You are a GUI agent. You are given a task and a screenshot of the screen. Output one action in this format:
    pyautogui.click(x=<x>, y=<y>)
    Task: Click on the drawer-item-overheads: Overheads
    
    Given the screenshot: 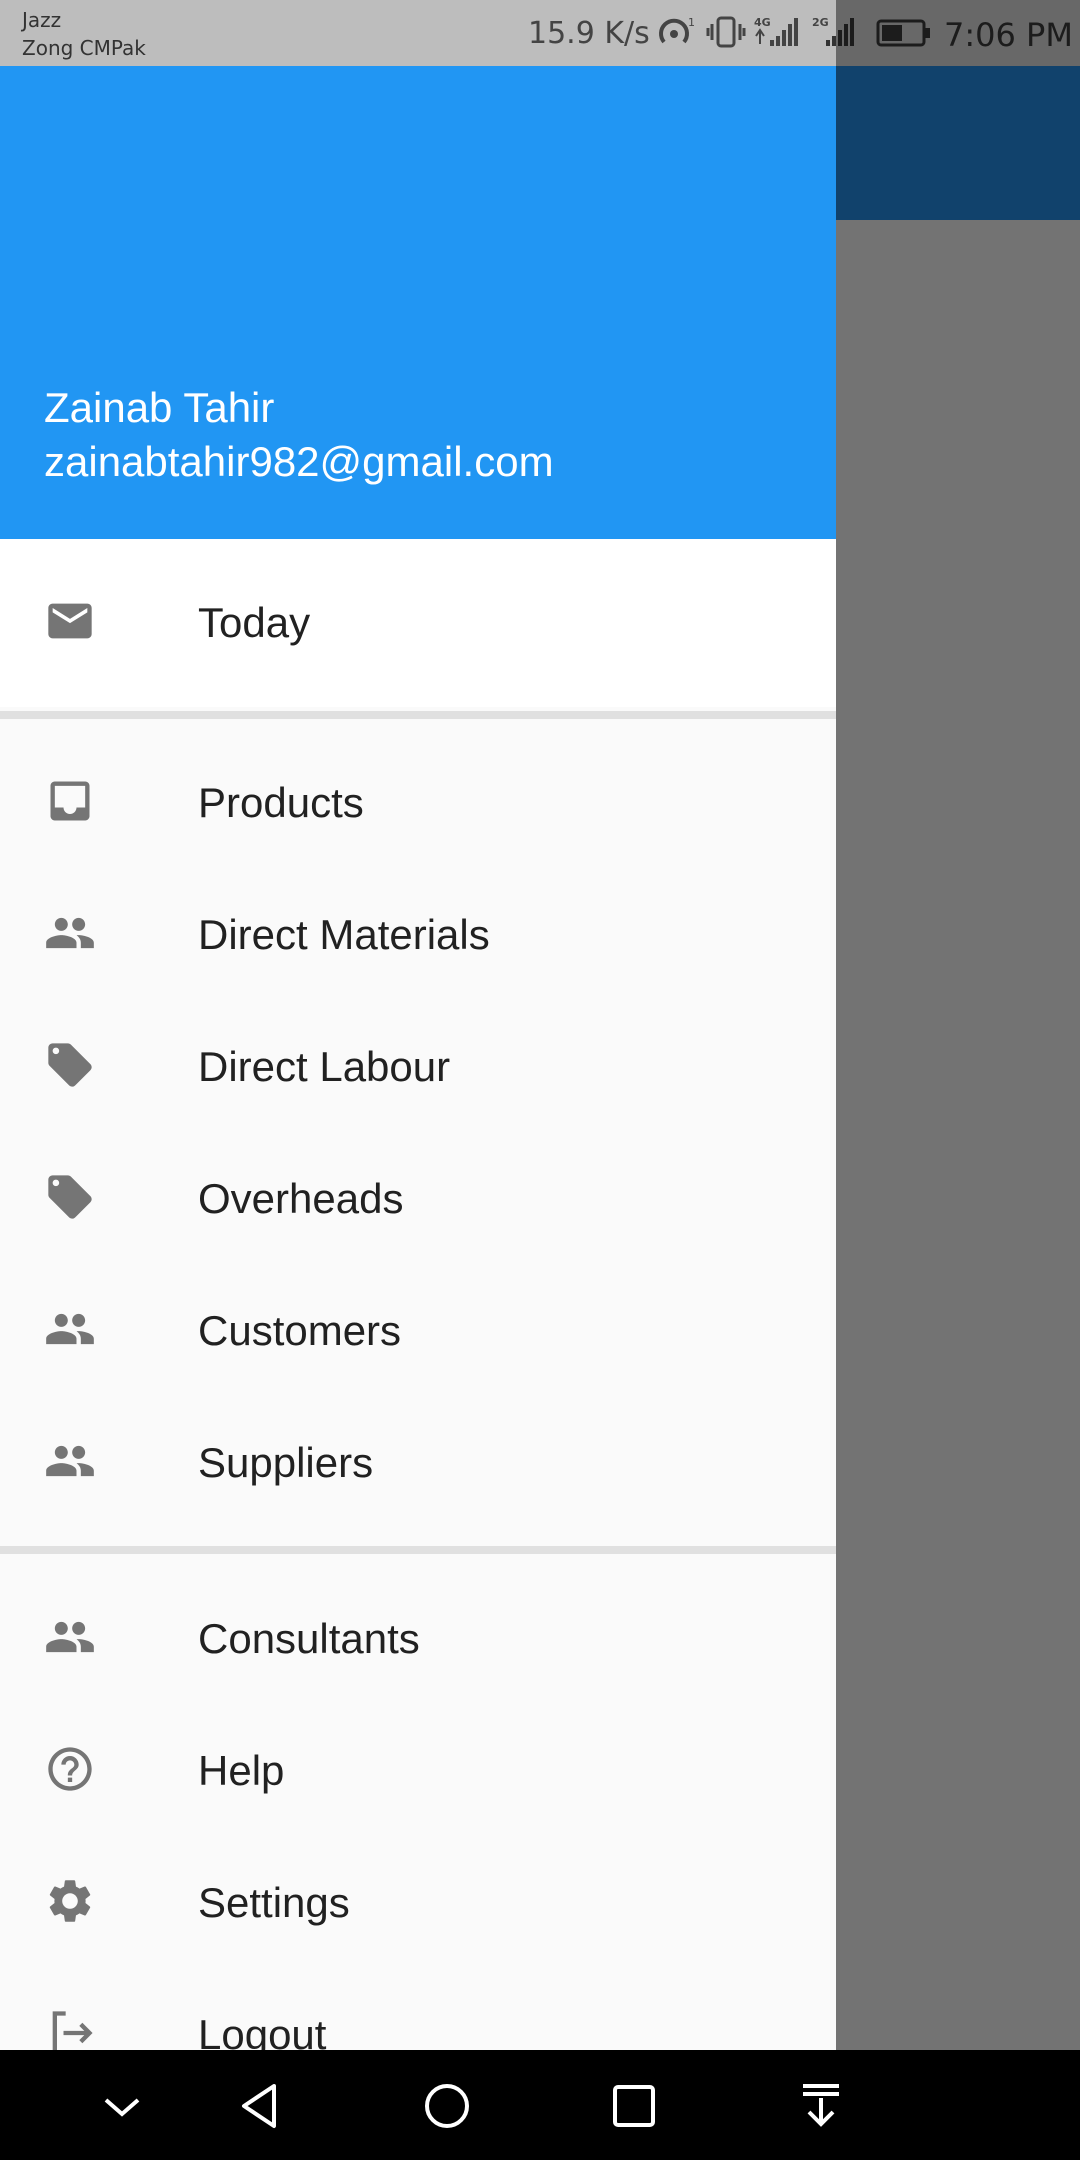 What is the action you would take?
    pyautogui.click(x=418, y=1197)
    